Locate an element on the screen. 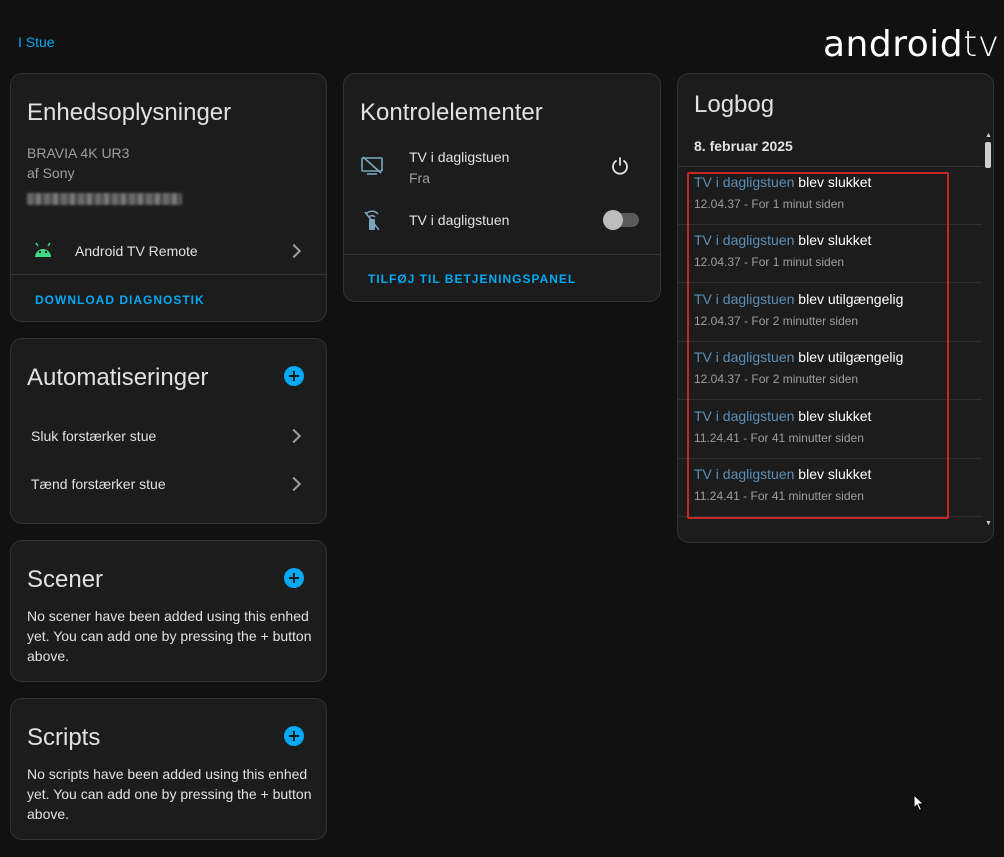  android-icon is located at coordinates (43, 252).